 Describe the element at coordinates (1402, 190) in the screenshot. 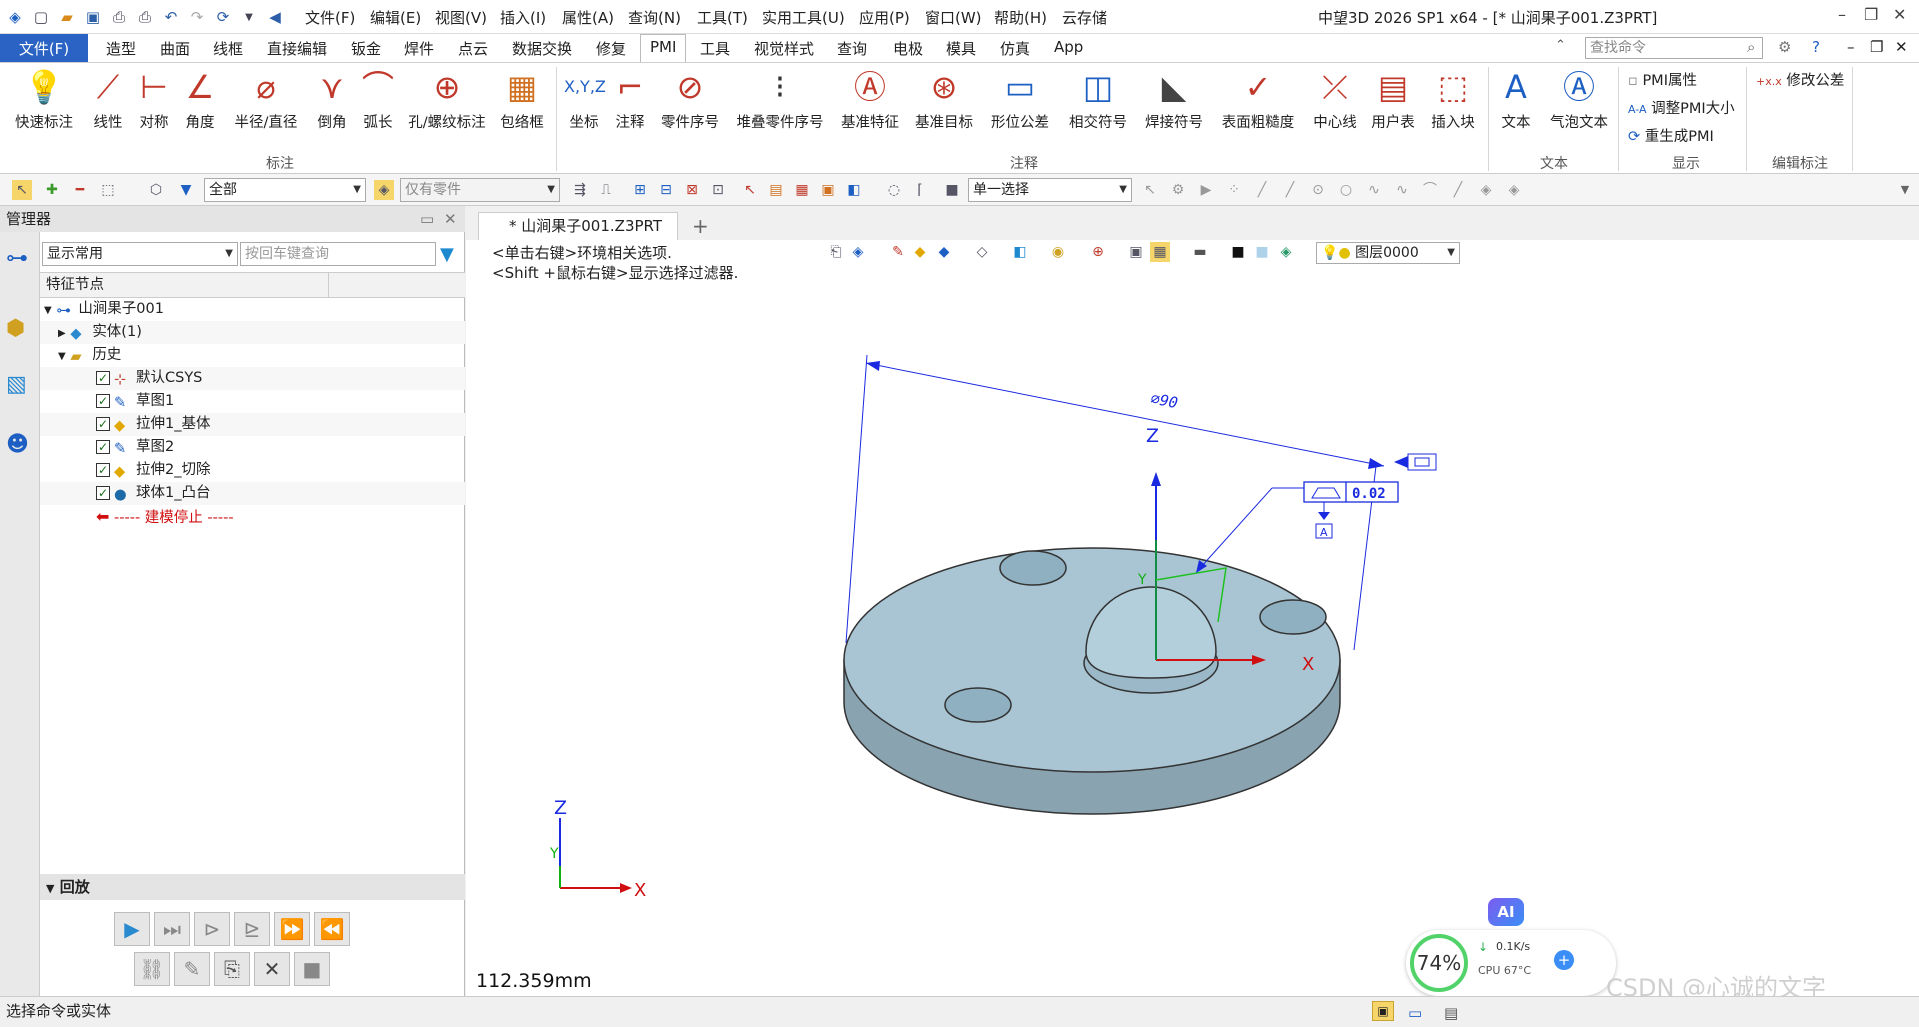

I see `toolbar-icon-23: ∿` at that location.